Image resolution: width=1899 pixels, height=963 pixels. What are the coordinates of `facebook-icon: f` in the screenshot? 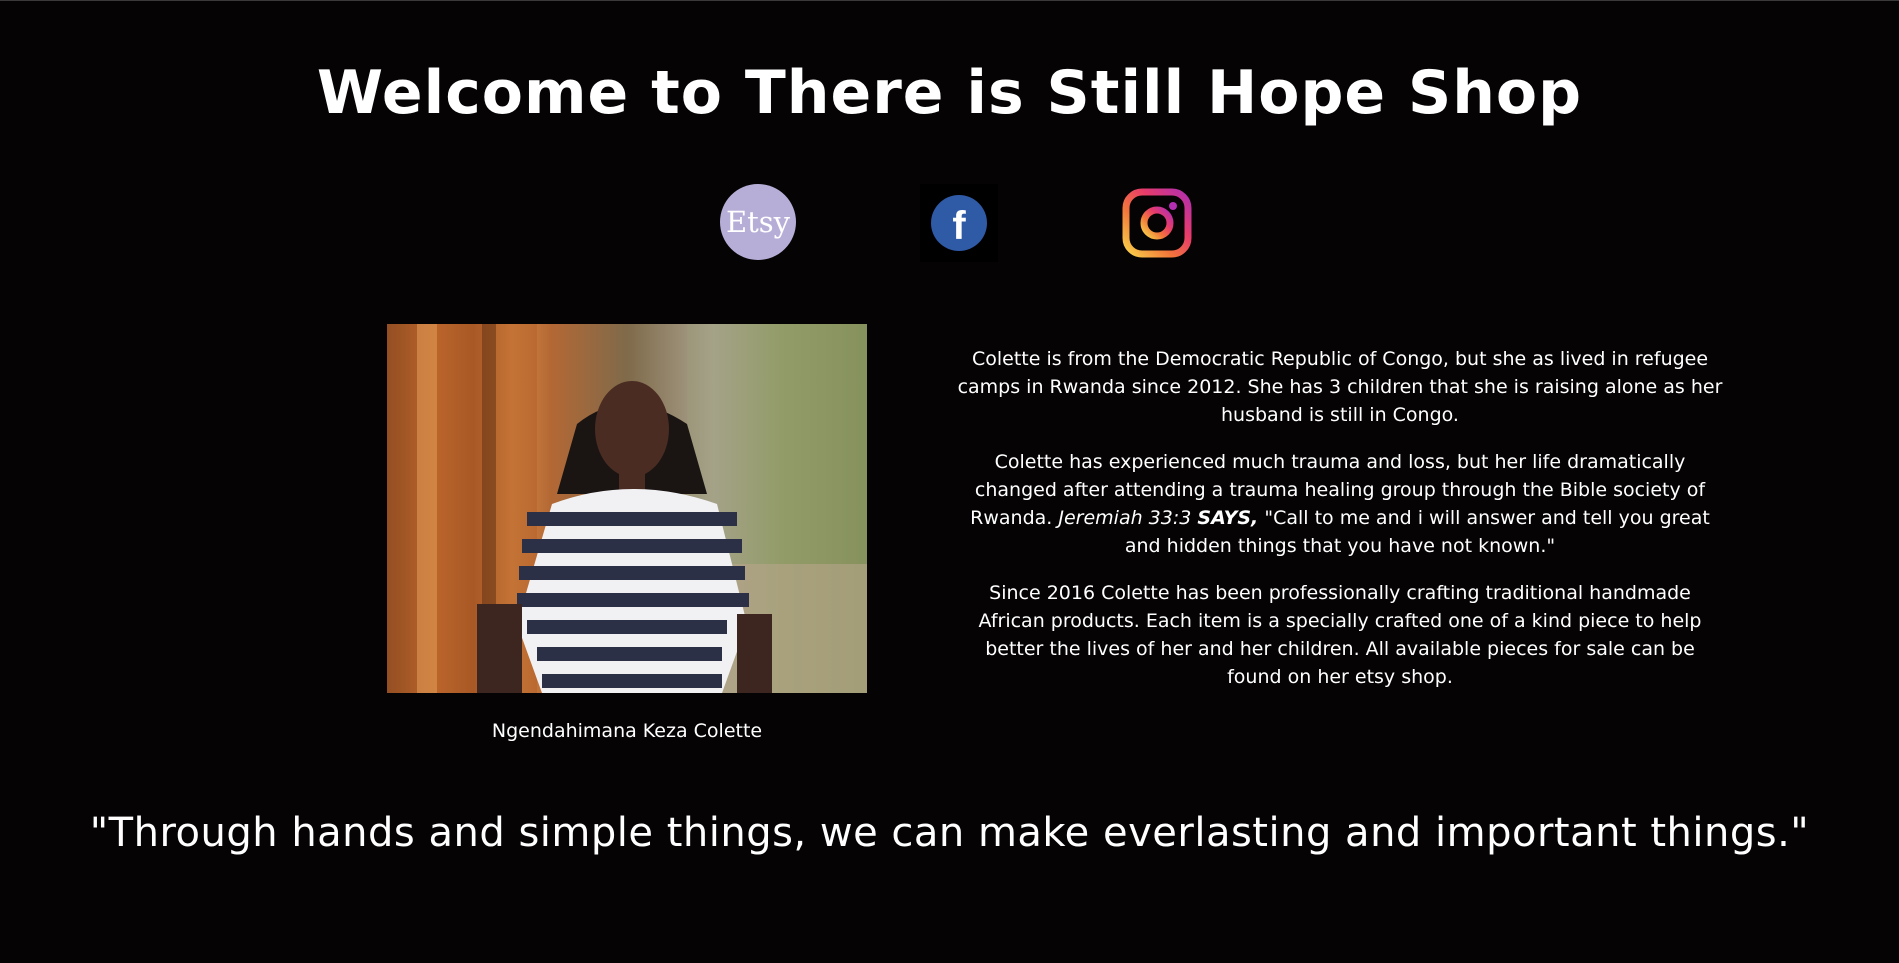 It's located at (959, 223).